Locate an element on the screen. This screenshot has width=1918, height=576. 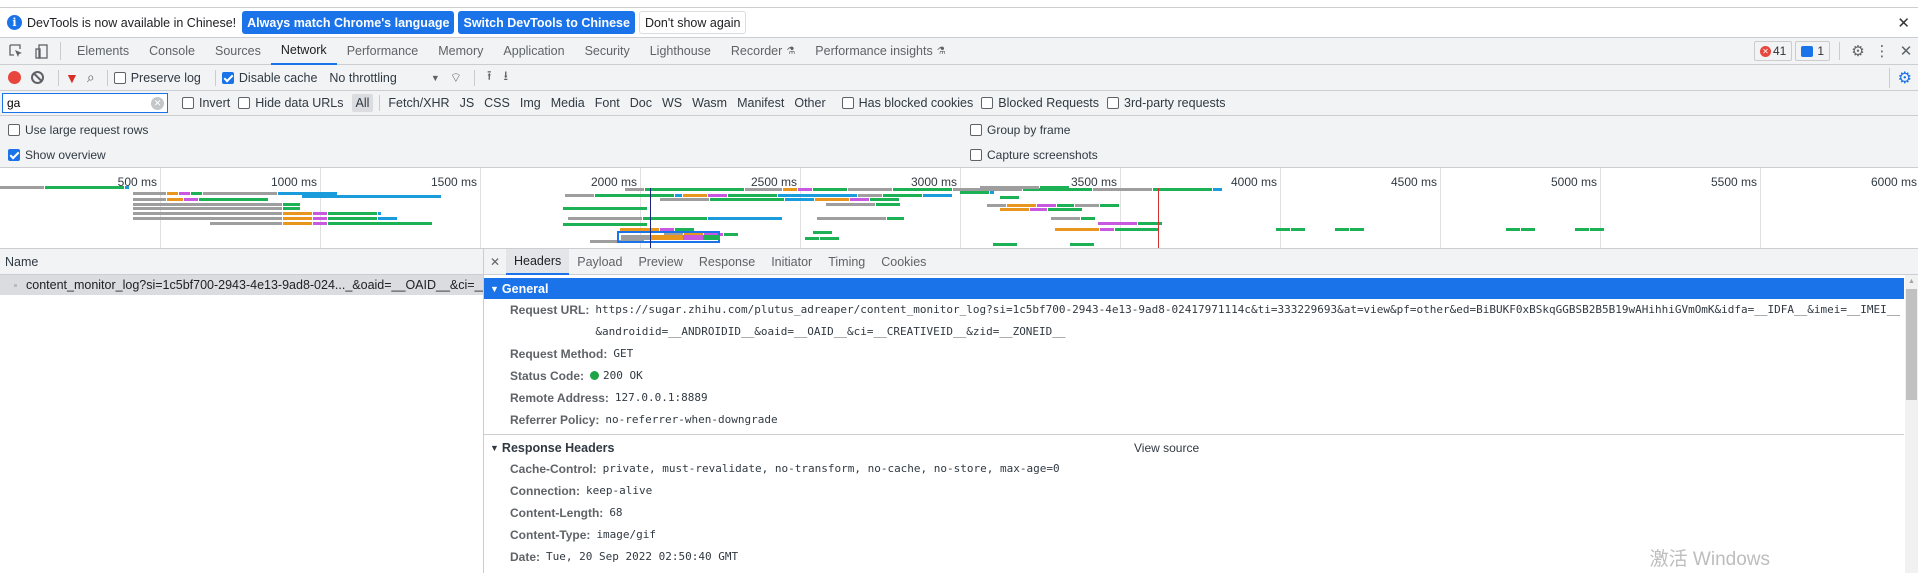
clear-icon is located at coordinates (37, 77).